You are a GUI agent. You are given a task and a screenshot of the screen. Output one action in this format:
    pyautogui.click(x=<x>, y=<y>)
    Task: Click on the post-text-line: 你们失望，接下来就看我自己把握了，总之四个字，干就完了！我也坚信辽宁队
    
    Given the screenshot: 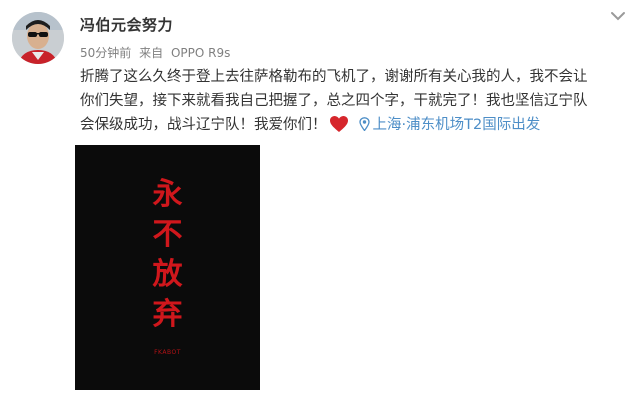 What is the action you would take?
    pyautogui.click(x=334, y=101)
    